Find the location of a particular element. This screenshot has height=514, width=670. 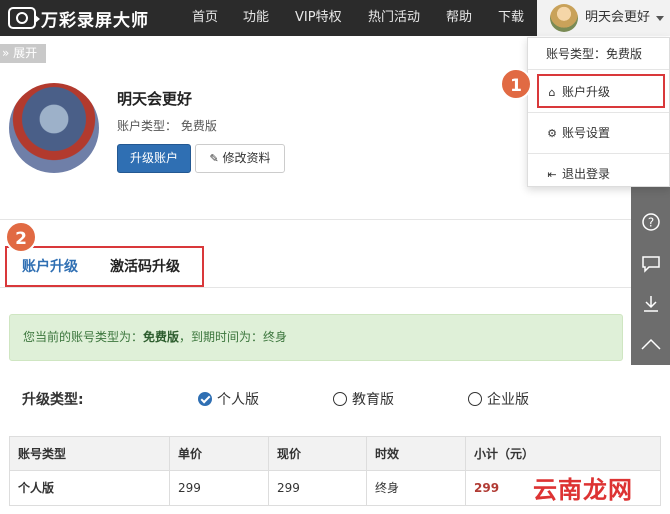

chat-icon is located at coordinates (650, 264).